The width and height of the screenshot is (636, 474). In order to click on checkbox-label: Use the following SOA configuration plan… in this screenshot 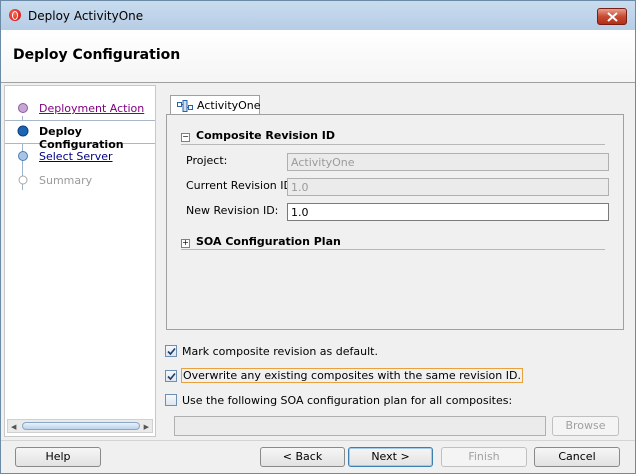, I will do `click(347, 400)`.